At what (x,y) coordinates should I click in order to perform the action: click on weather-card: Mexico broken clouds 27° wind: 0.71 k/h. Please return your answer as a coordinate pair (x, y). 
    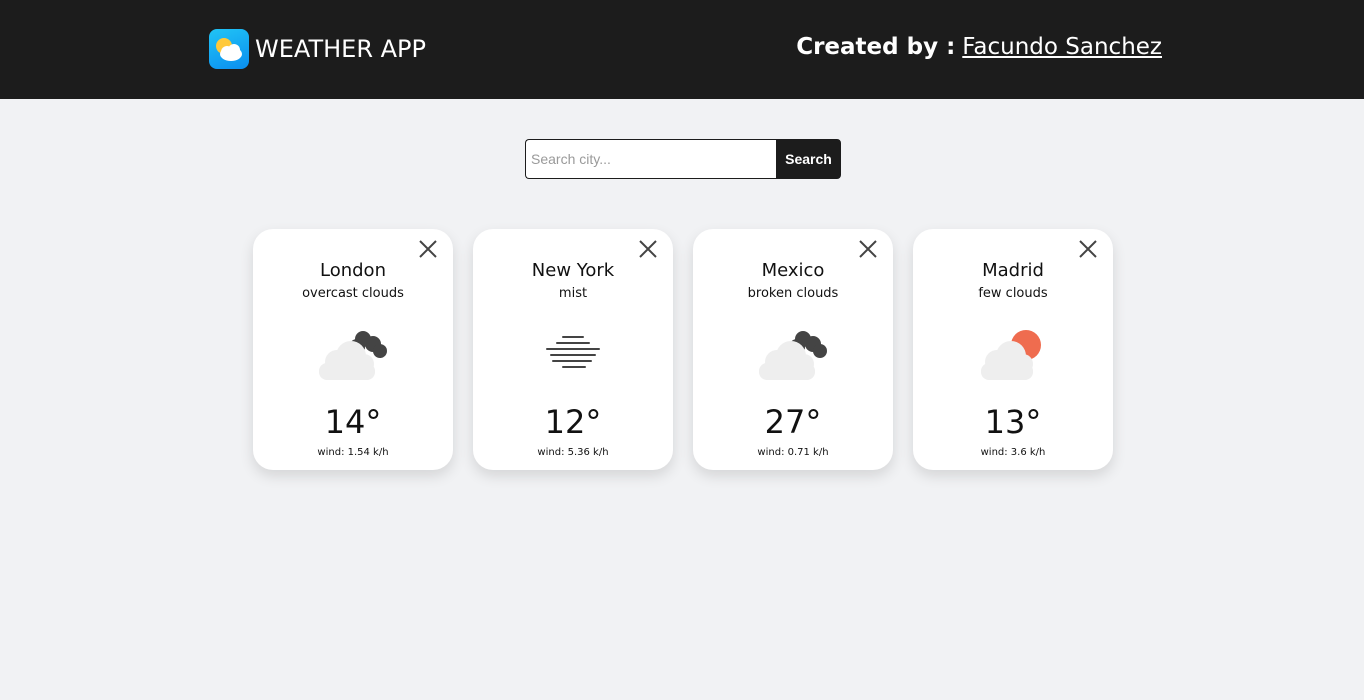
    Looking at the image, I should click on (793, 349).